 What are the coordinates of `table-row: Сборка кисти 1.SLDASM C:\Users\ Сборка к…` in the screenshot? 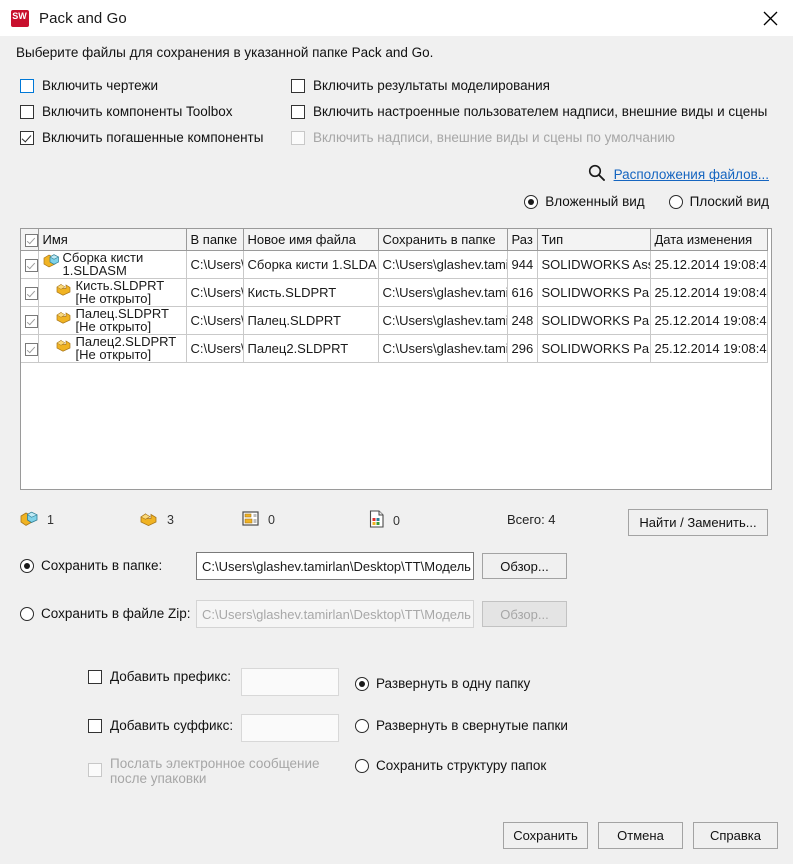 It's located at (394, 265).